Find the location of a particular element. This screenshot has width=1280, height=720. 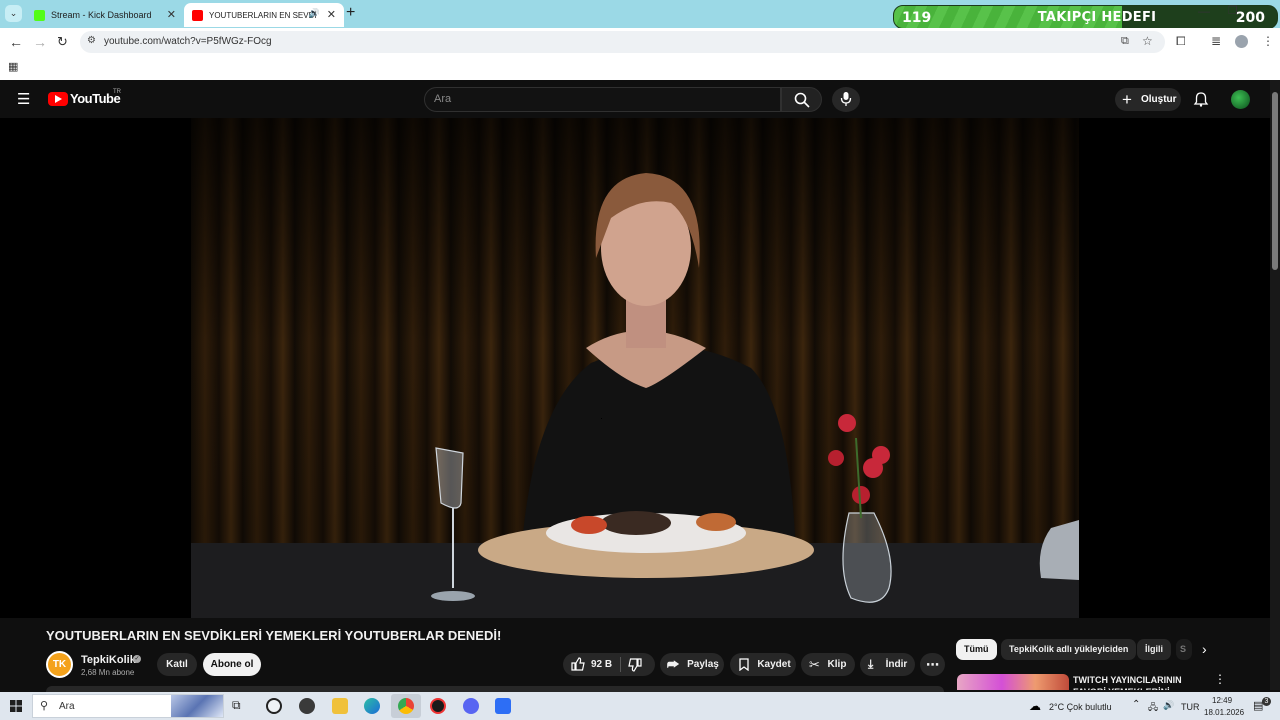

more-actions-icon: ⋯ is located at coordinates (932, 664).